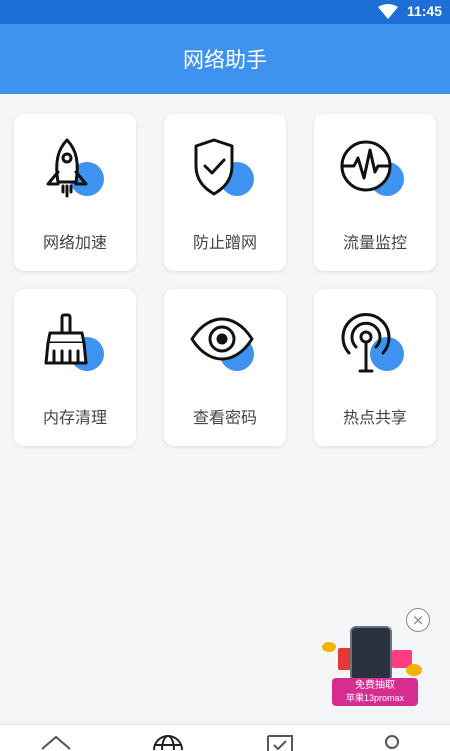 The width and height of the screenshot is (450, 751). I want to click on status-bar: 11:45, so click(225, 12).